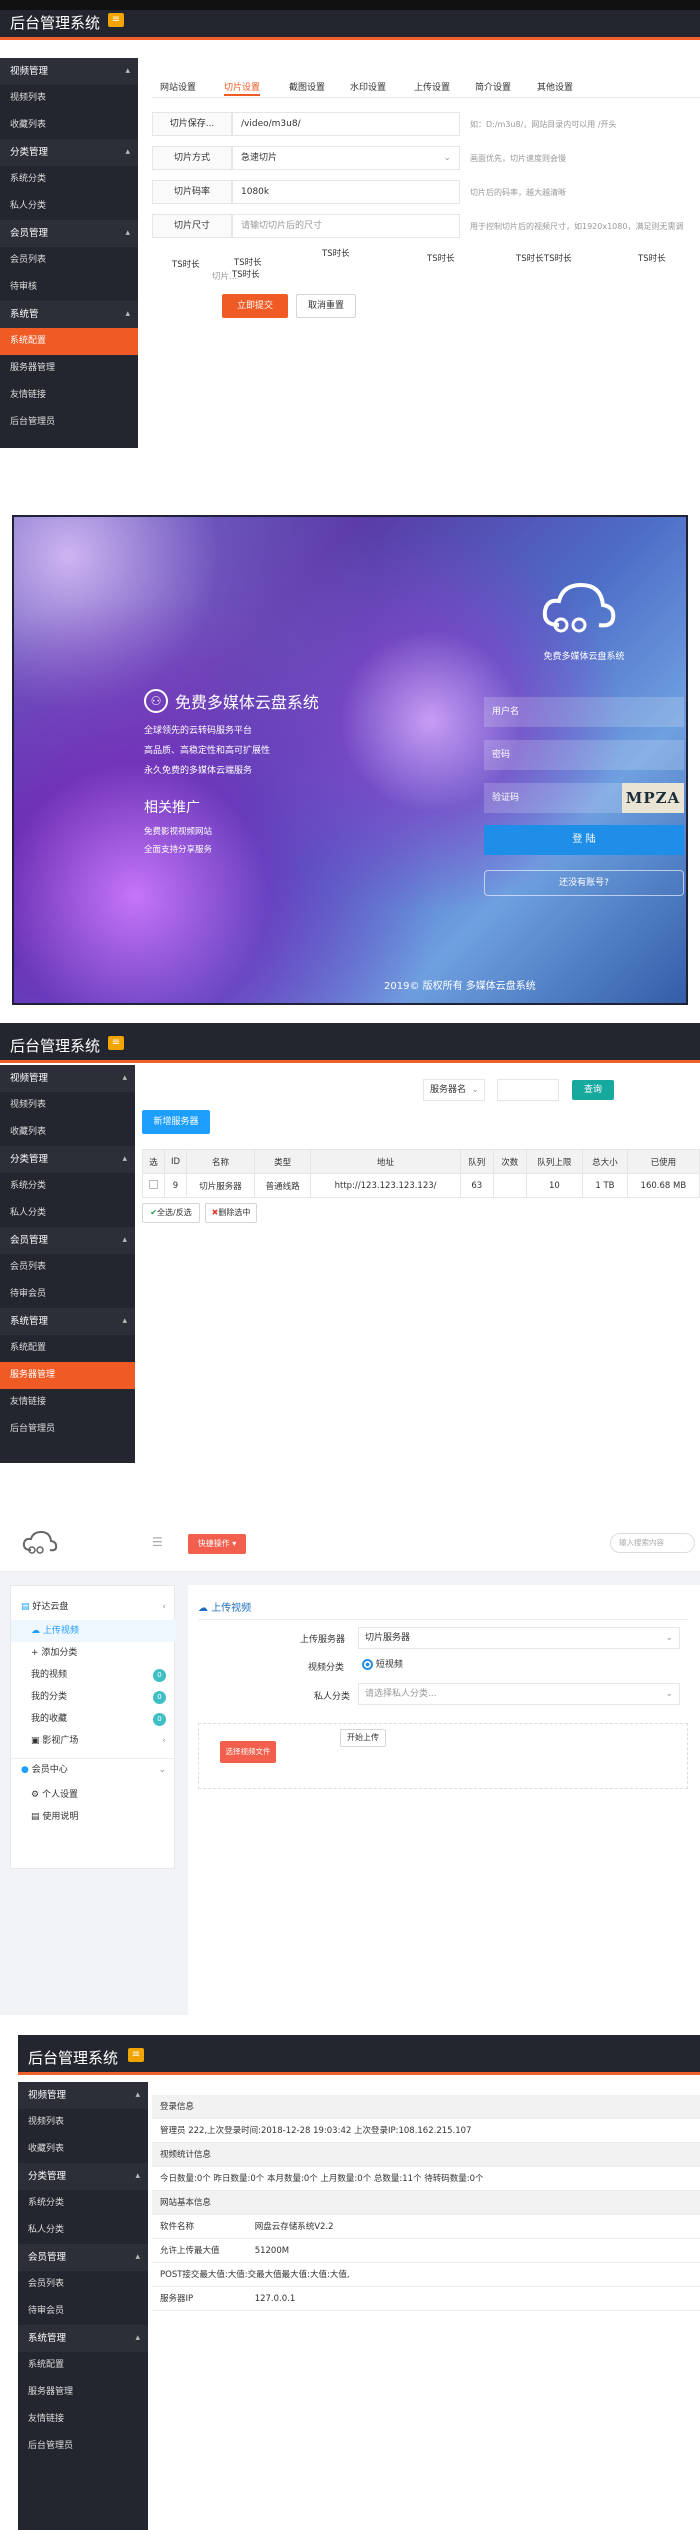  What do you see at coordinates (584, 840) in the screenshot?
I see `login-button: 登 陆` at bounding box center [584, 840].